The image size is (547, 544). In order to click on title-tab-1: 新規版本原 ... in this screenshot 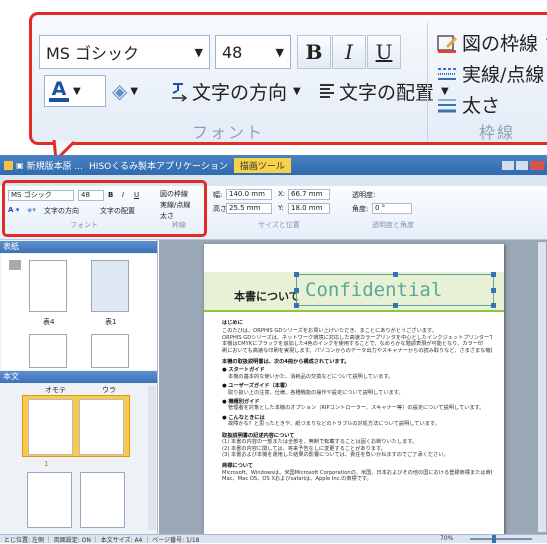, I will do `click(55, 165)`.